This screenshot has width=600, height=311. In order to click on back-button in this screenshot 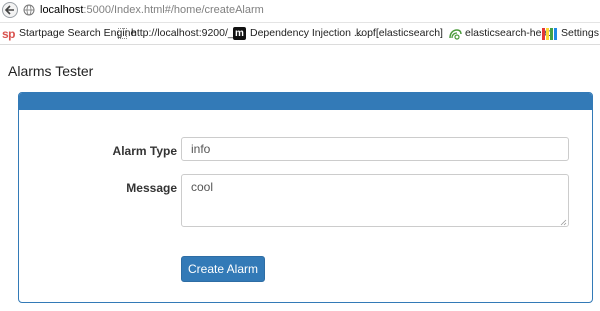, I will do `click(10, 10)`.